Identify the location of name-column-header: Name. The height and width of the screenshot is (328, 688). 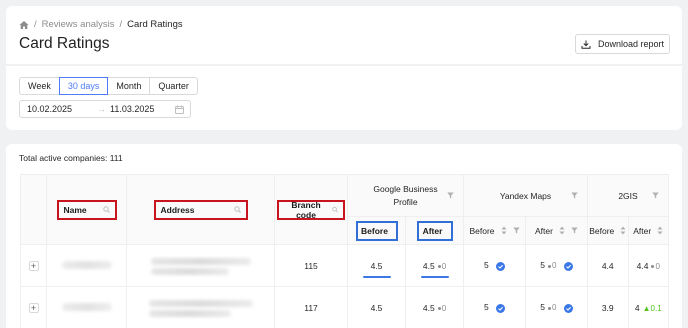
(86, 209).